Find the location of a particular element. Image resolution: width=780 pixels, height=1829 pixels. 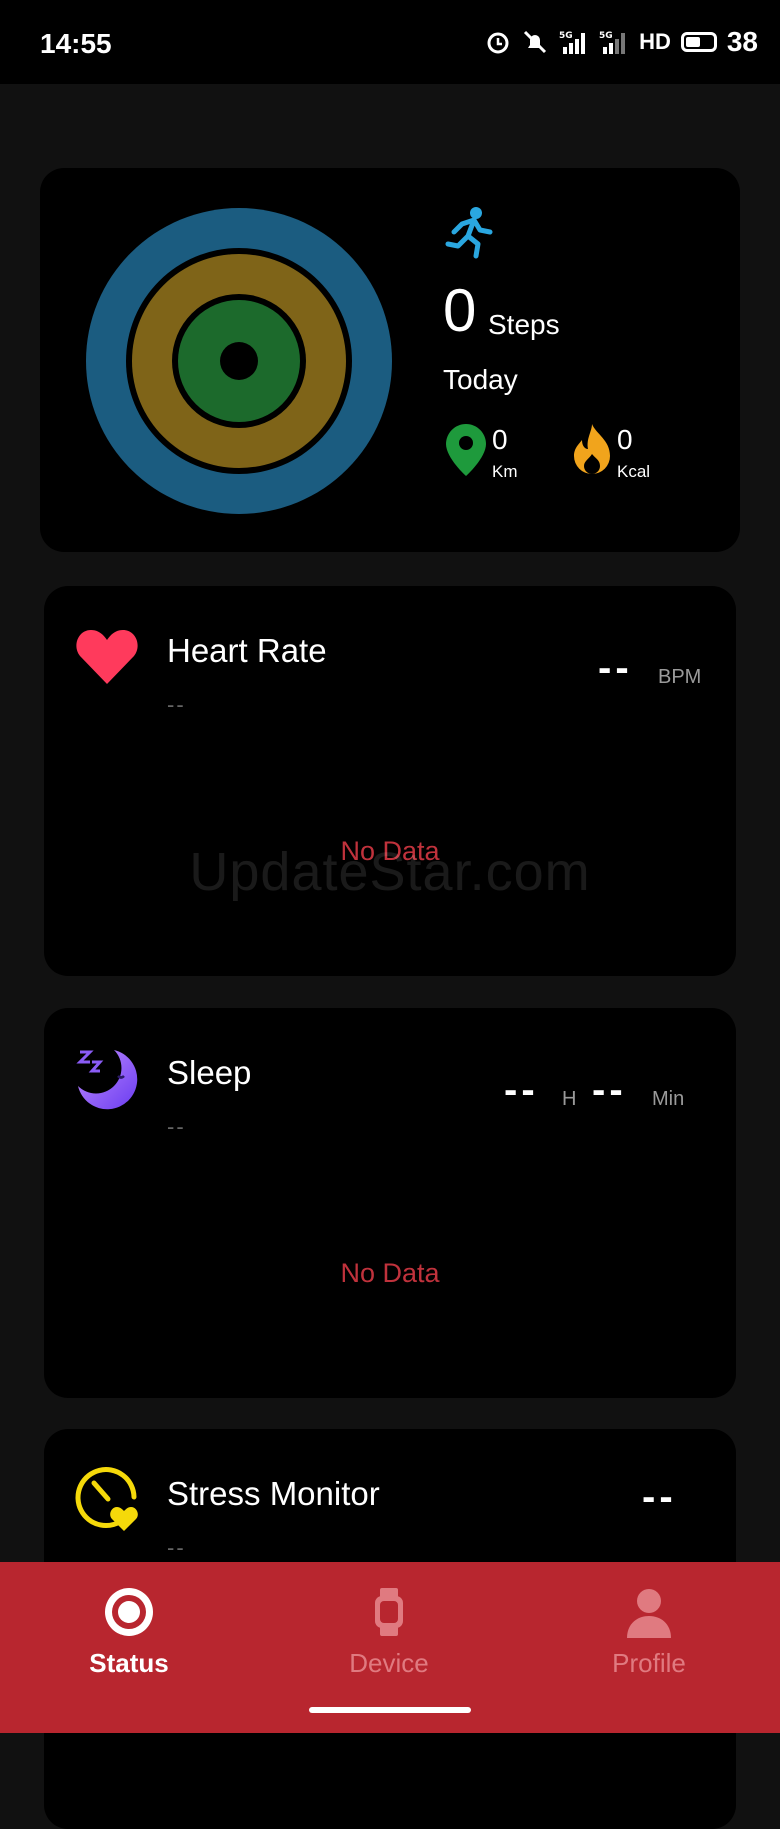

heart-rate-subtitle: -- is located at coordinates (176, 704).